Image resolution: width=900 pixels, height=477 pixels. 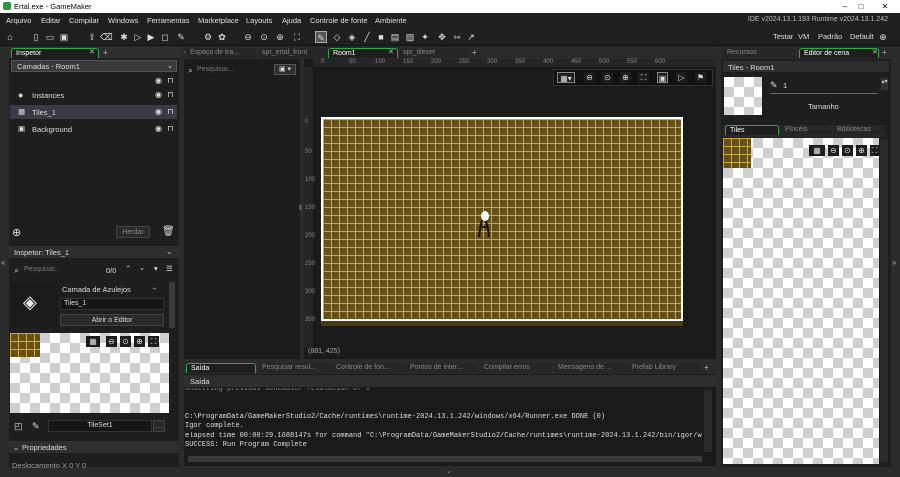 I want to click on tab-saida: Saída, so click(x=221, y=368).